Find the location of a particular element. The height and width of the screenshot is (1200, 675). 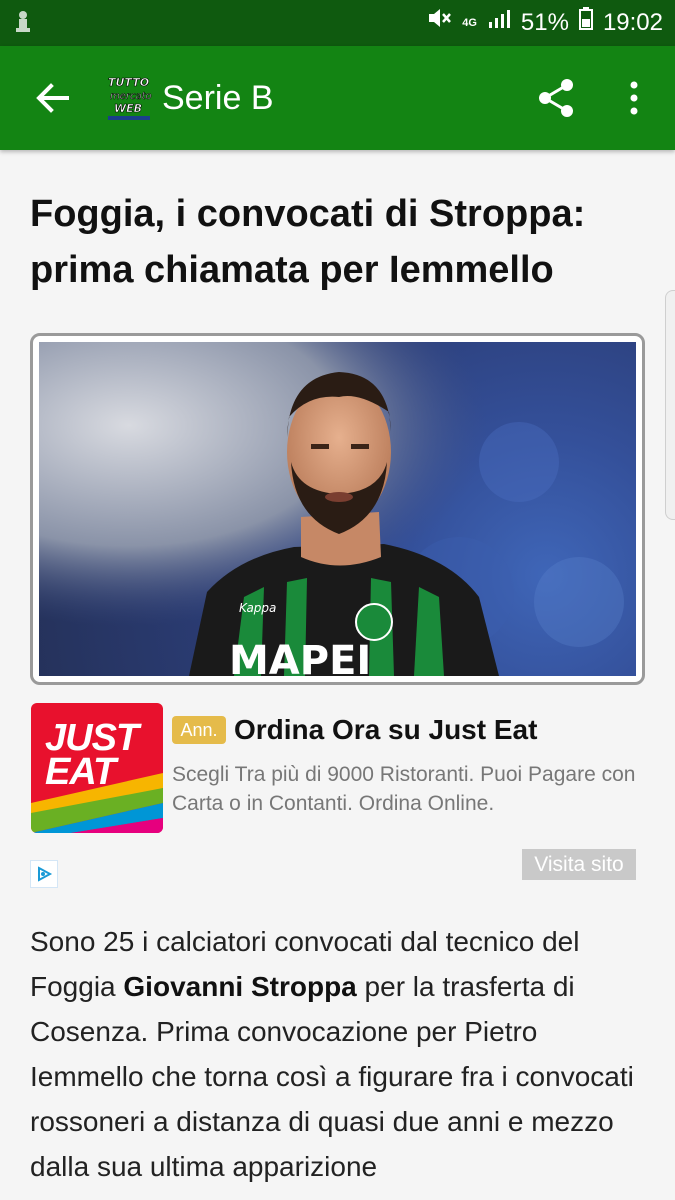

ad-logo-text: JUST EAT is located at coordinates (92, 755).